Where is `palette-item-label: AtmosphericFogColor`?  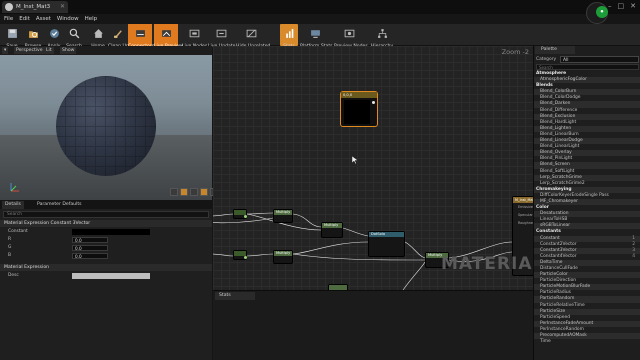
palette-item-label: AtmosphericFogColor is located at coordinates (563, 80).